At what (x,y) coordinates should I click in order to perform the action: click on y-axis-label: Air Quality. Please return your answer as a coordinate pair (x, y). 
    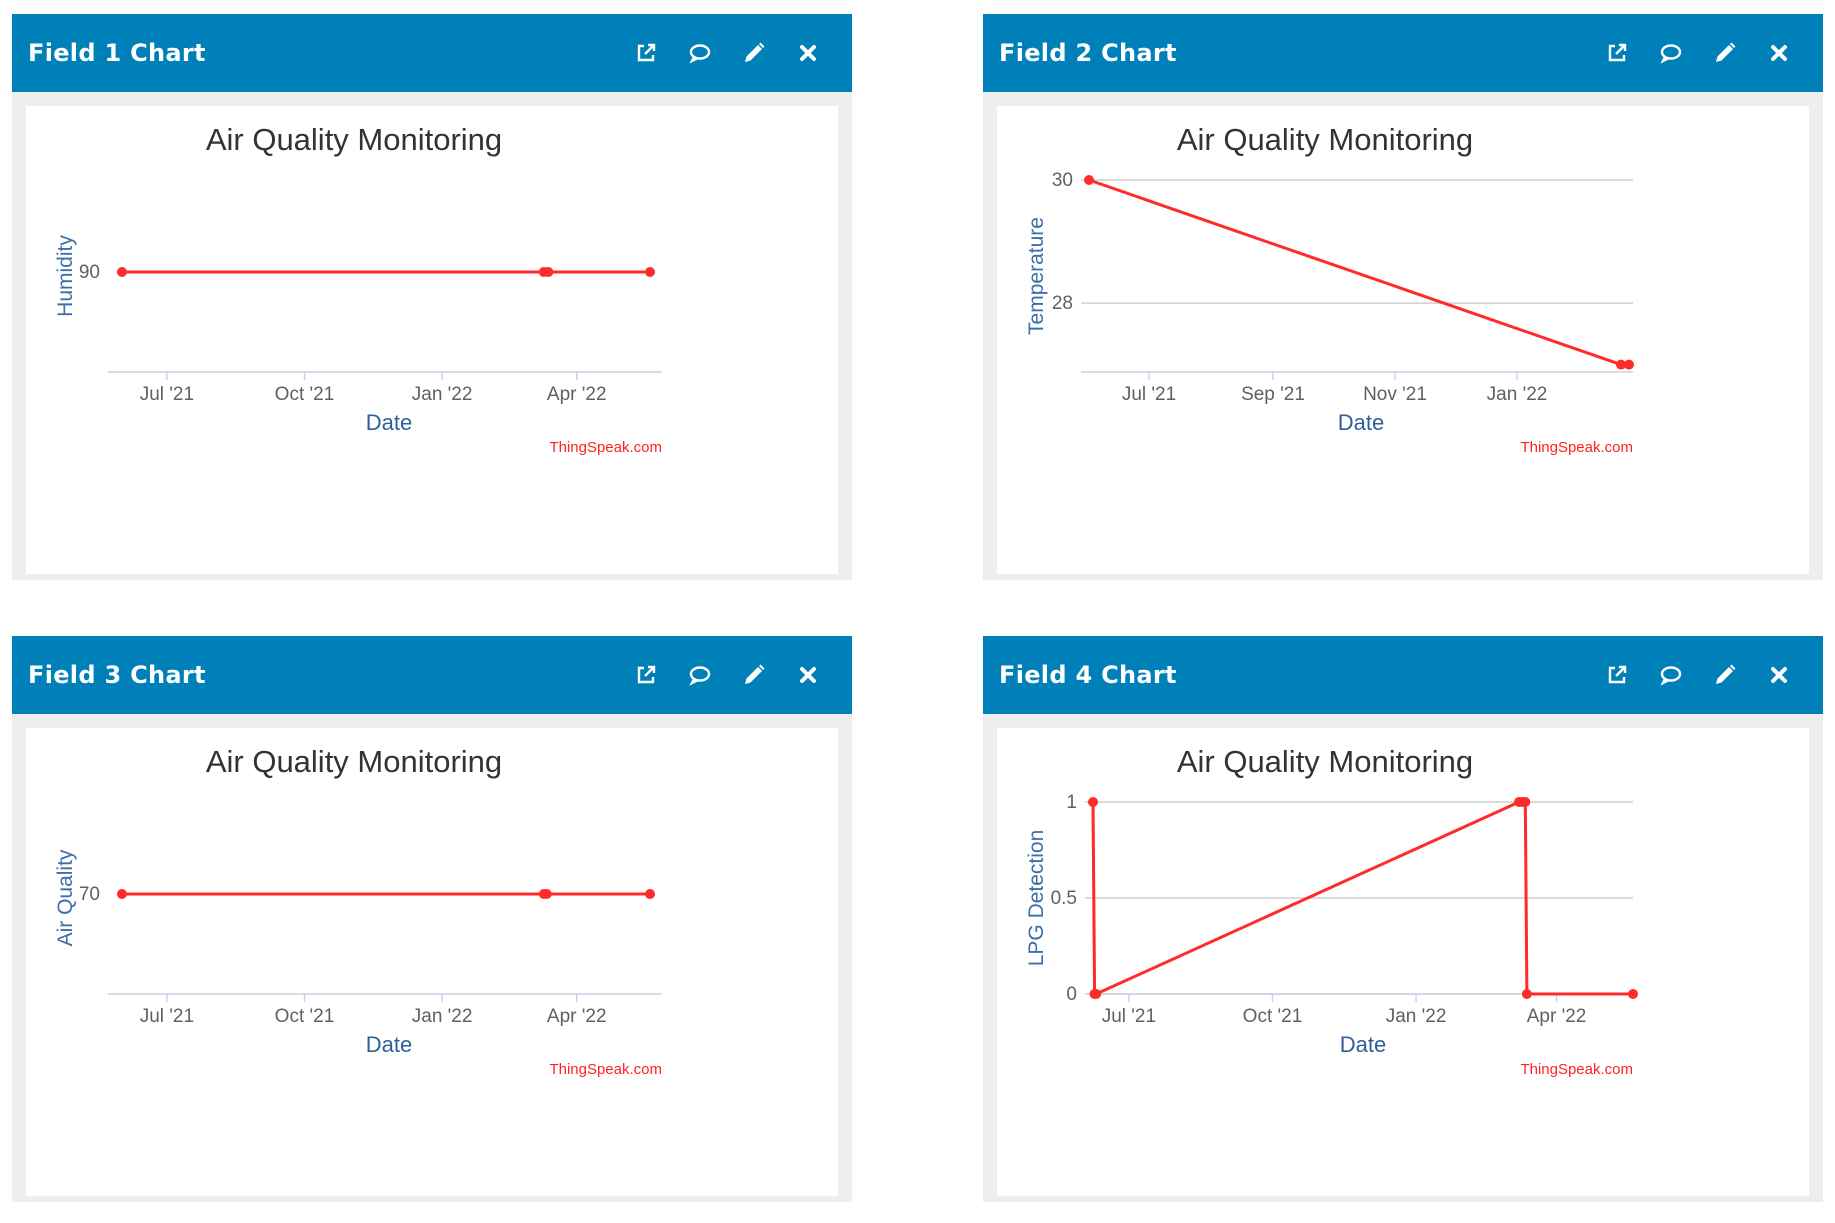
    Looking at the image, I should click on (65, 897).